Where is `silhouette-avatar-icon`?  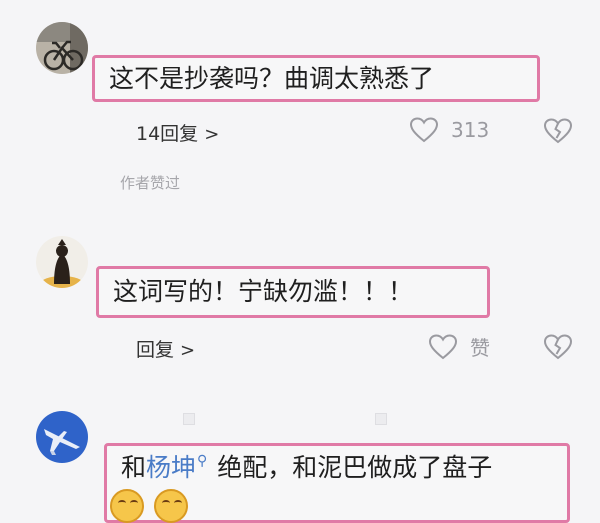 silhouette-avatar-icon is located at coordinates (62, 262).